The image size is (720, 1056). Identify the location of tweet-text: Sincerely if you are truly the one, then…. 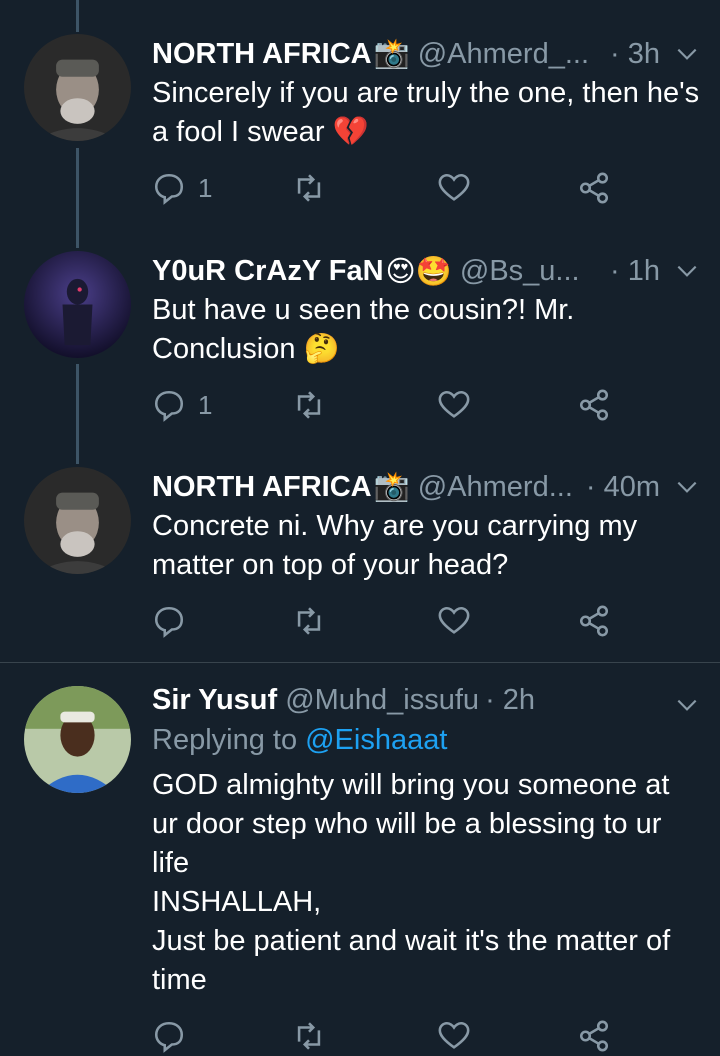
(426, 112).